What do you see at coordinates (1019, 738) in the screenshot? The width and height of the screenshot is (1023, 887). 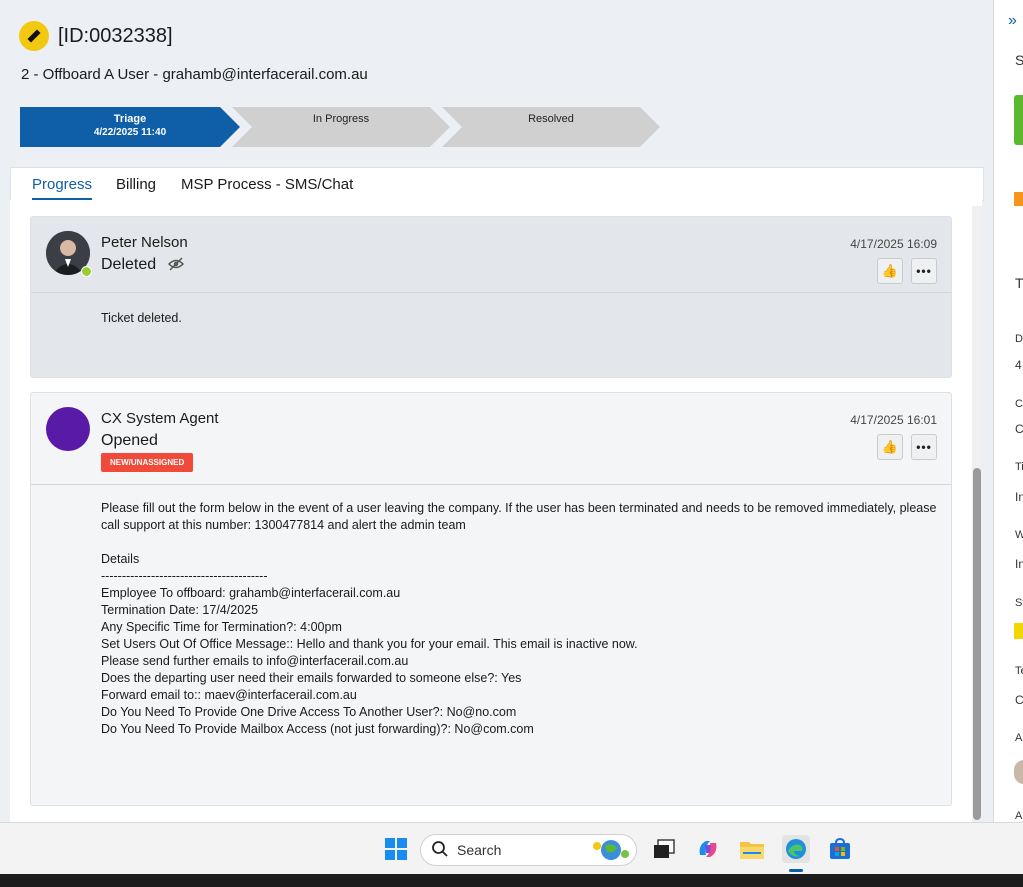 I see `side-panel-label: As` at bounding box center [1019, 738].